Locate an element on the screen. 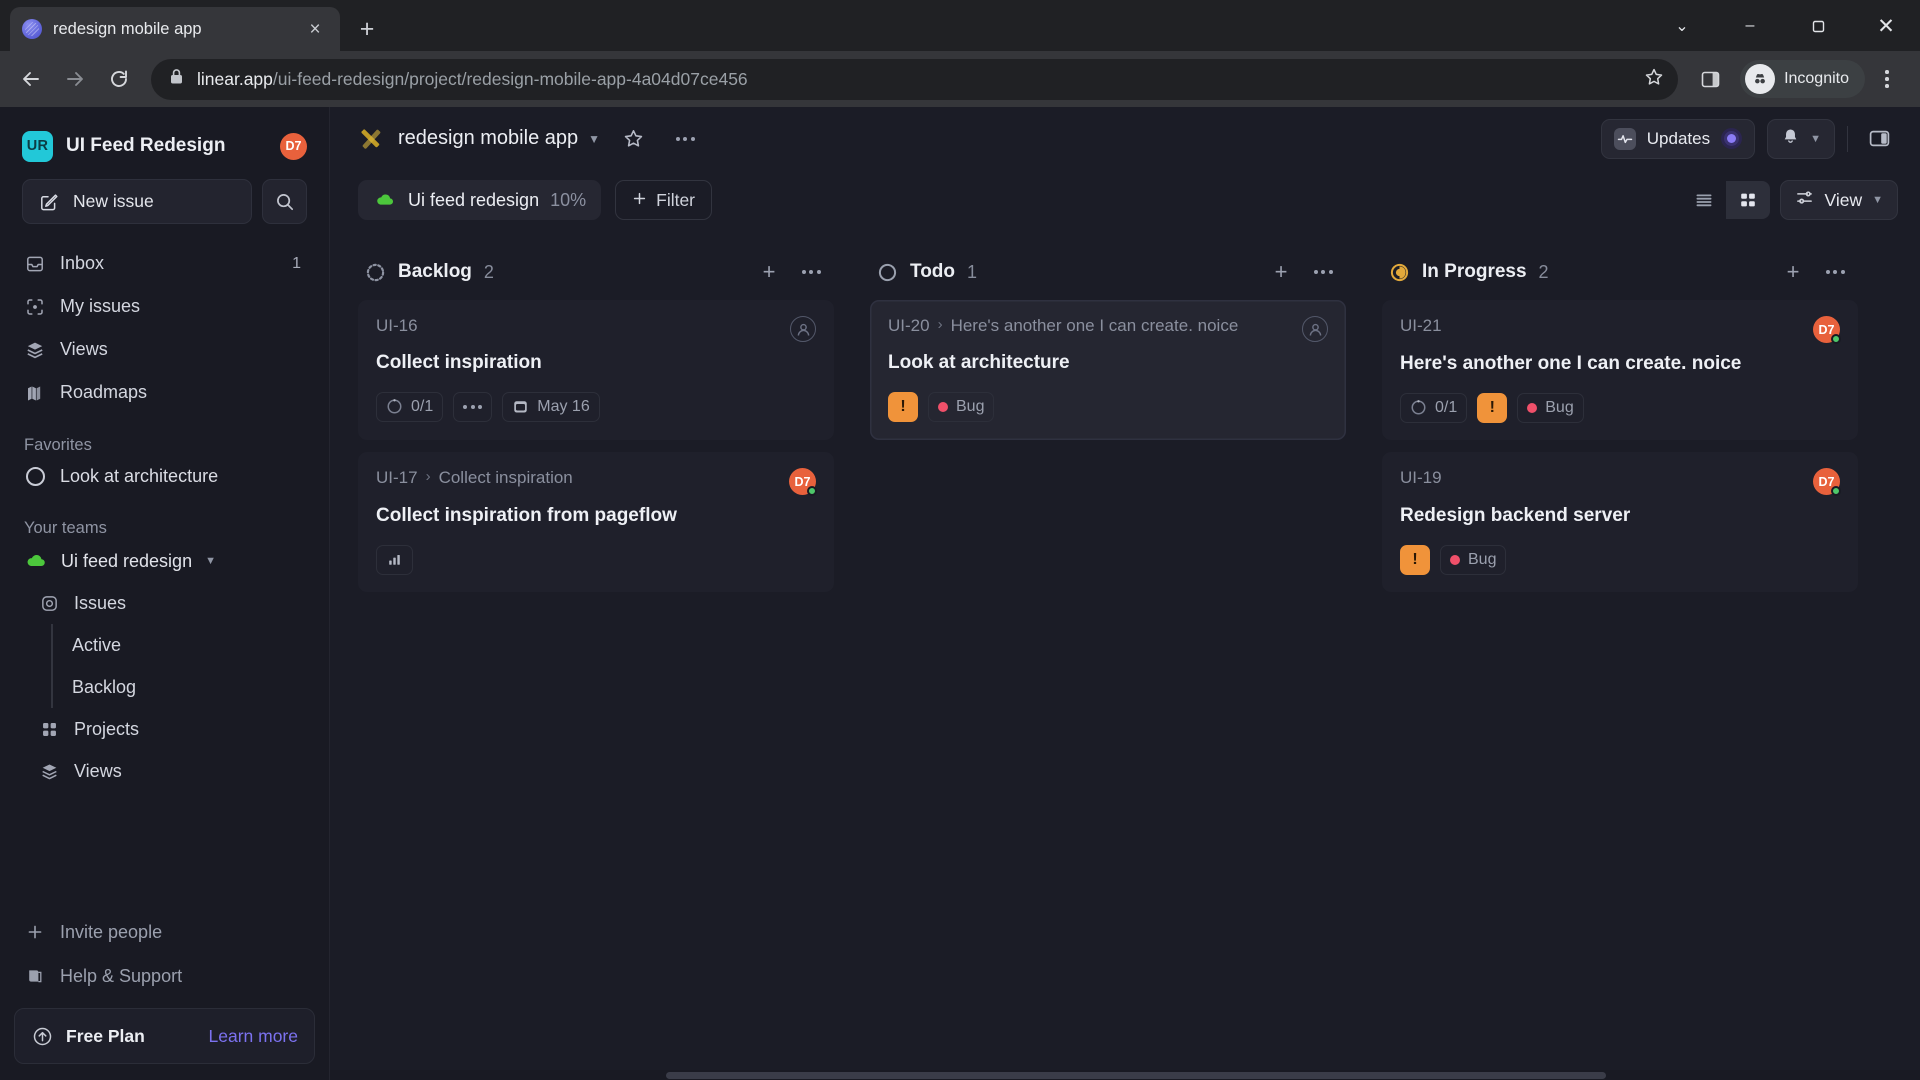 This screenshot has width=1920, height=1080. progress-label: 0/1 is located at coordinates (1446, 407).